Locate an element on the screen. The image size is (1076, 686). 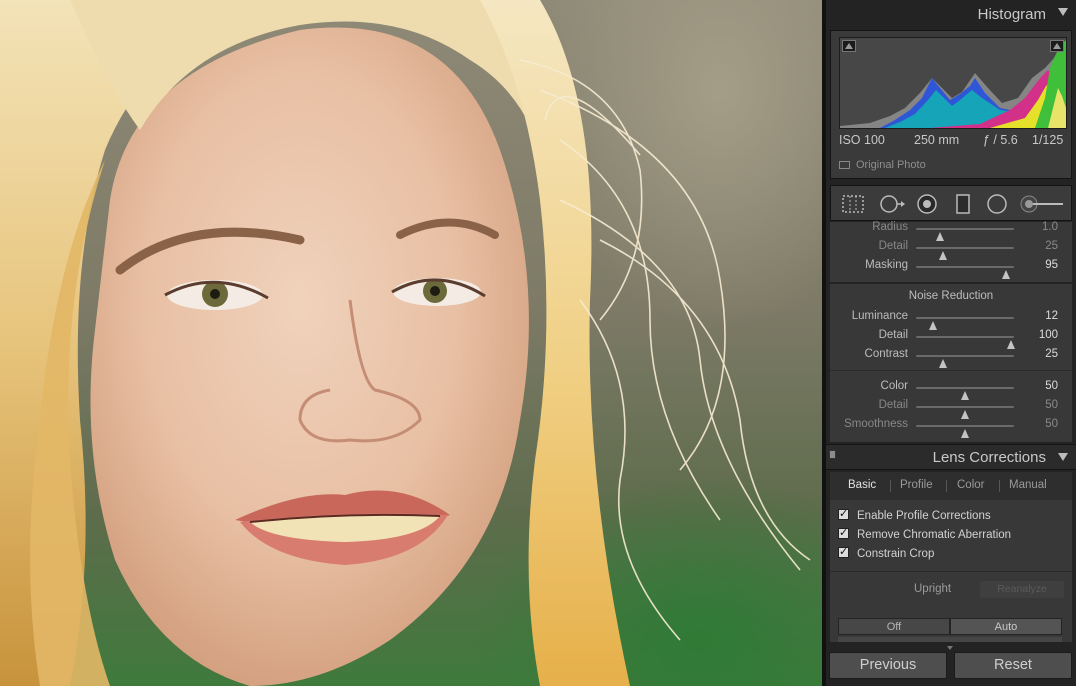
color-value: 50 is located at coordinates (1051, 386).